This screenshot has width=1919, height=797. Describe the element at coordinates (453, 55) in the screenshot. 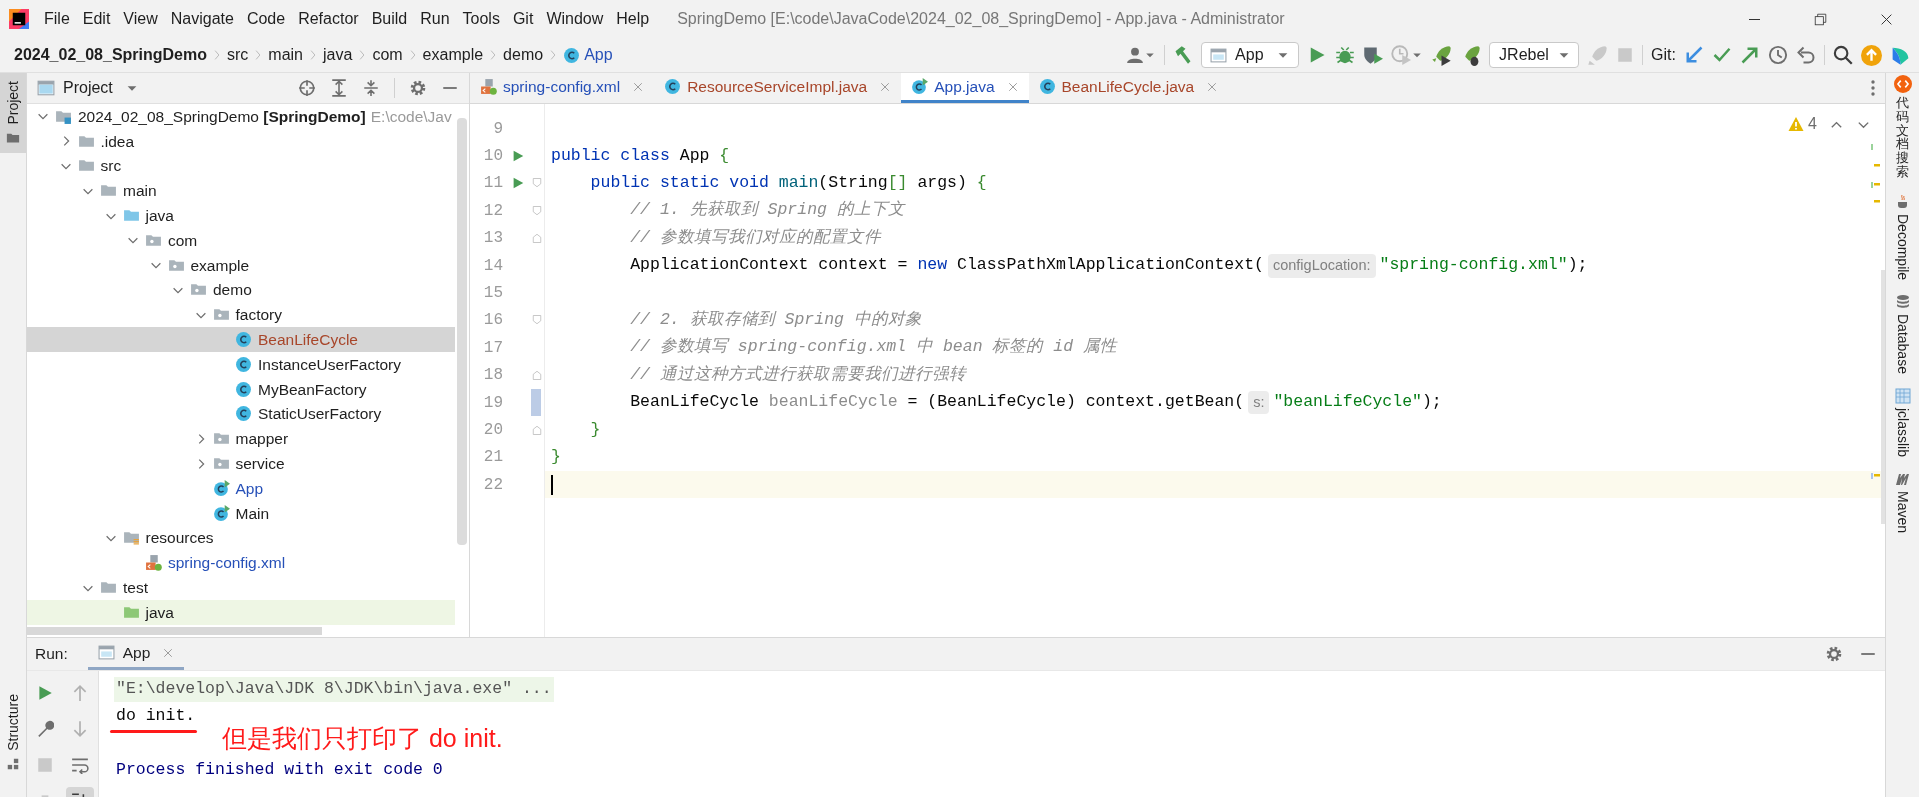

I see `breadcrumb-item: example` at that location.